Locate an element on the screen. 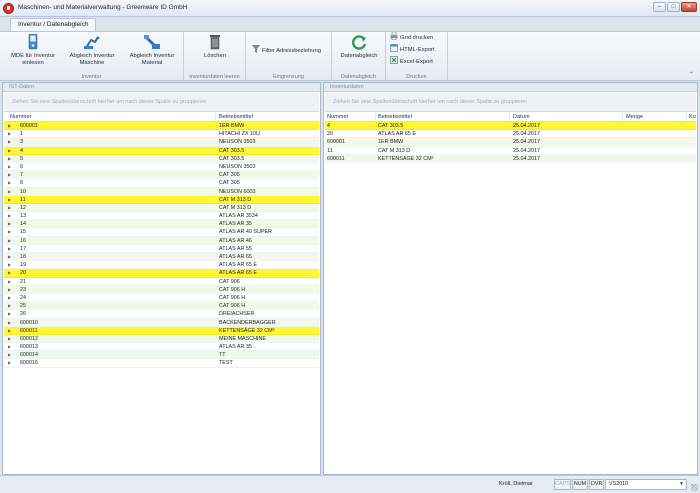  cell-betriebsmittel: NEUSON 3503 is located at coordinates (237, 142).